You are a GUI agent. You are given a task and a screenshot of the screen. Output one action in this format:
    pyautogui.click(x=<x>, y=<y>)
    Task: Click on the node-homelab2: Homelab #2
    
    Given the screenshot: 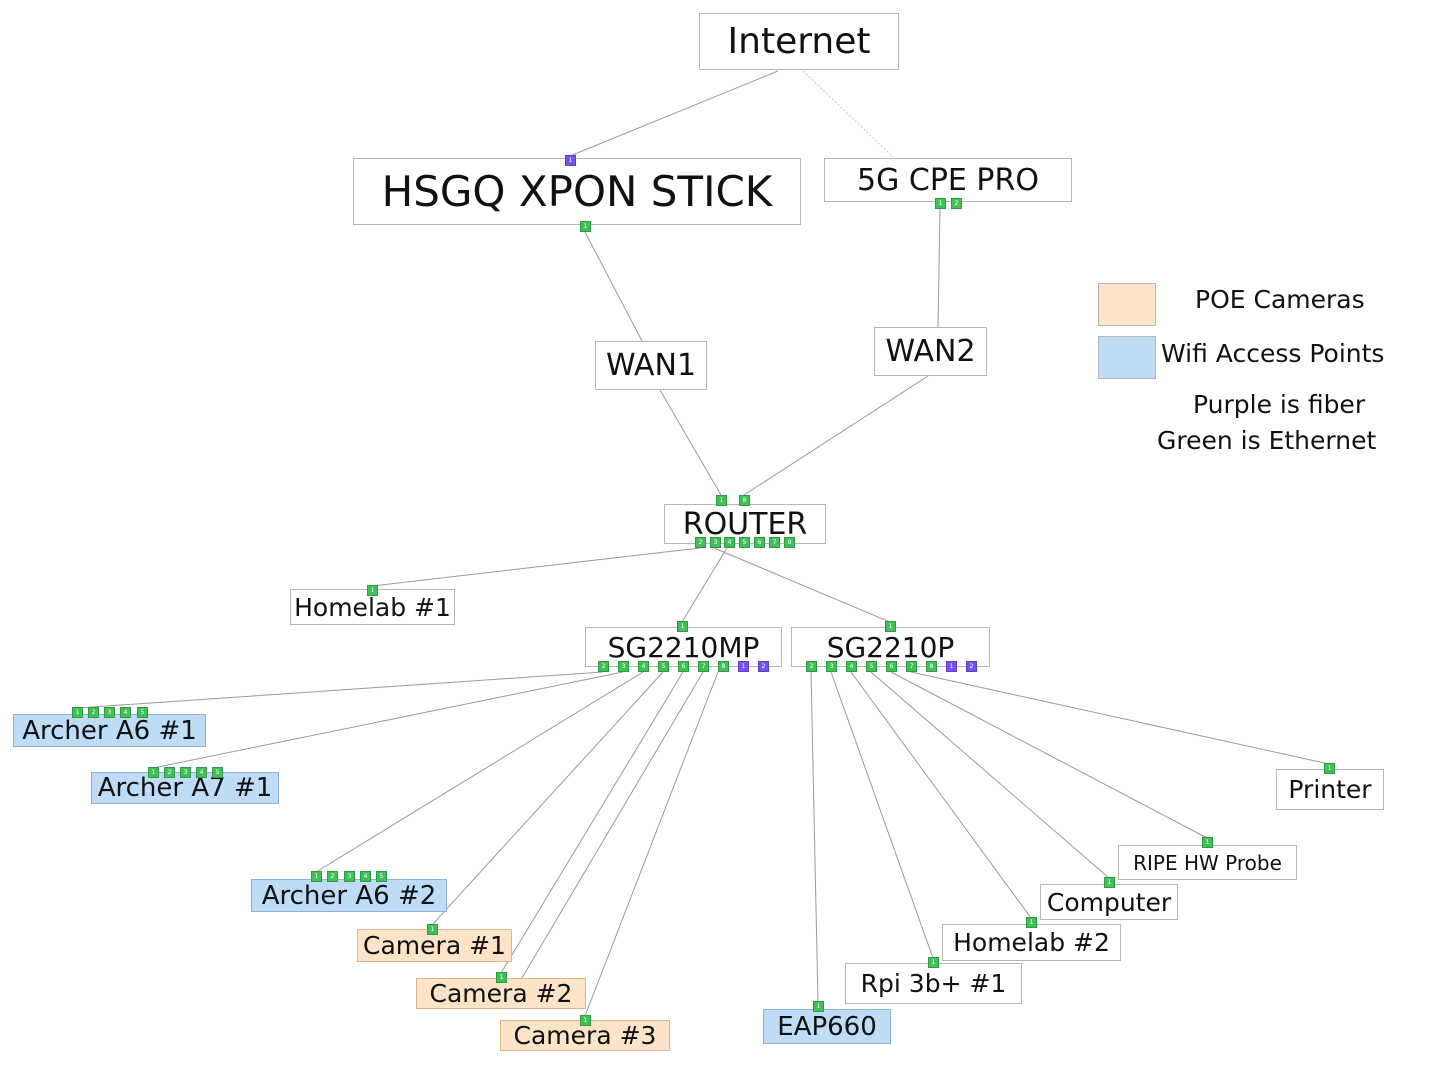 What is the action you would take?
    pyautogui.click(x=1031, y=942)
    